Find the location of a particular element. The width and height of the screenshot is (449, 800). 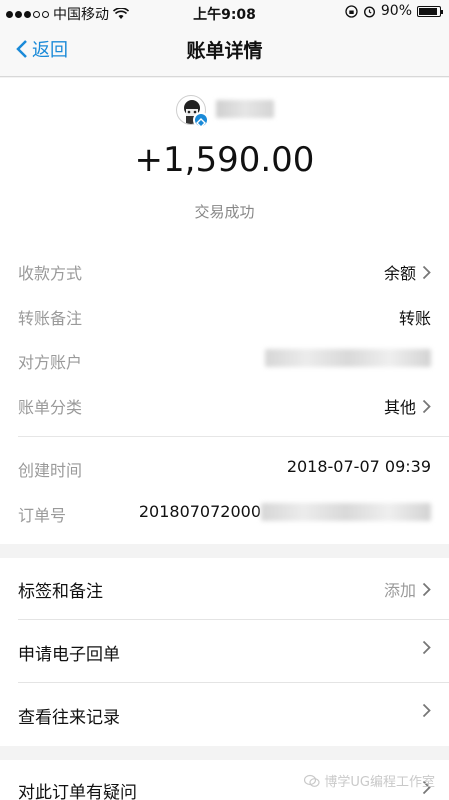

nav-bar: 返回 账单详情 is located at coordinates (224, 50).